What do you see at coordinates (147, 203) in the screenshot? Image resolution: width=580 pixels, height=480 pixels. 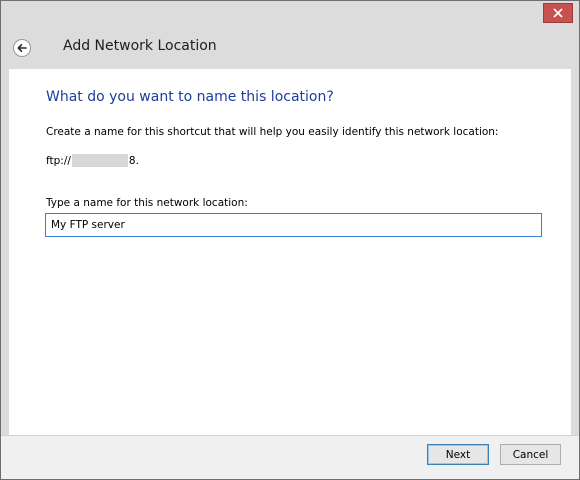 I see `name-field-label: Type a name for this network location:` at bounding box center [147, 203].